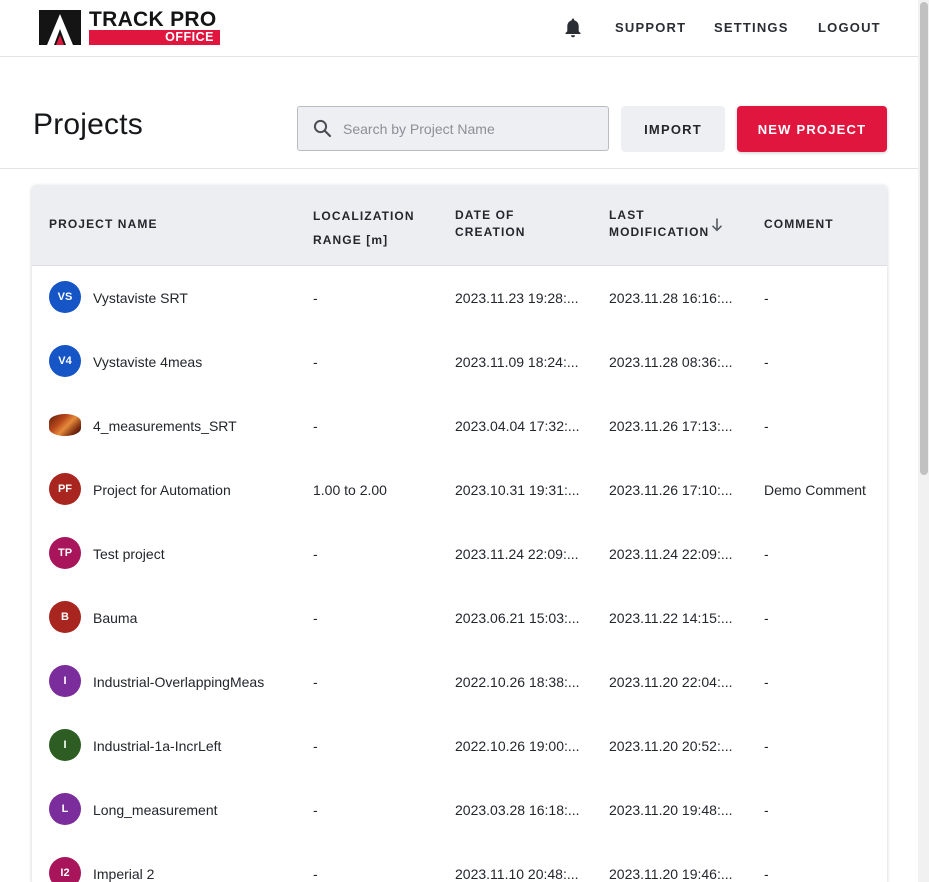 This screenshot has width=929, height=882. What do you see at coordinates (751, 28) in the screenshot?
I see `nav-settings-link: SETTINGS` at bounding box center [751, 28].